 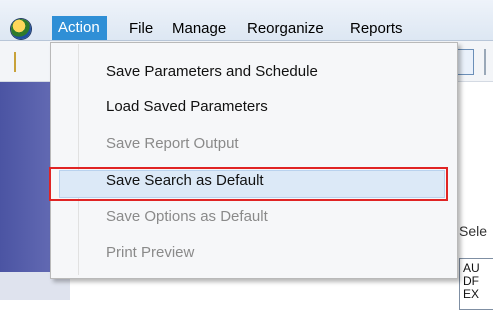 I want to click on menu-file: File, so click(x=141, y=29).